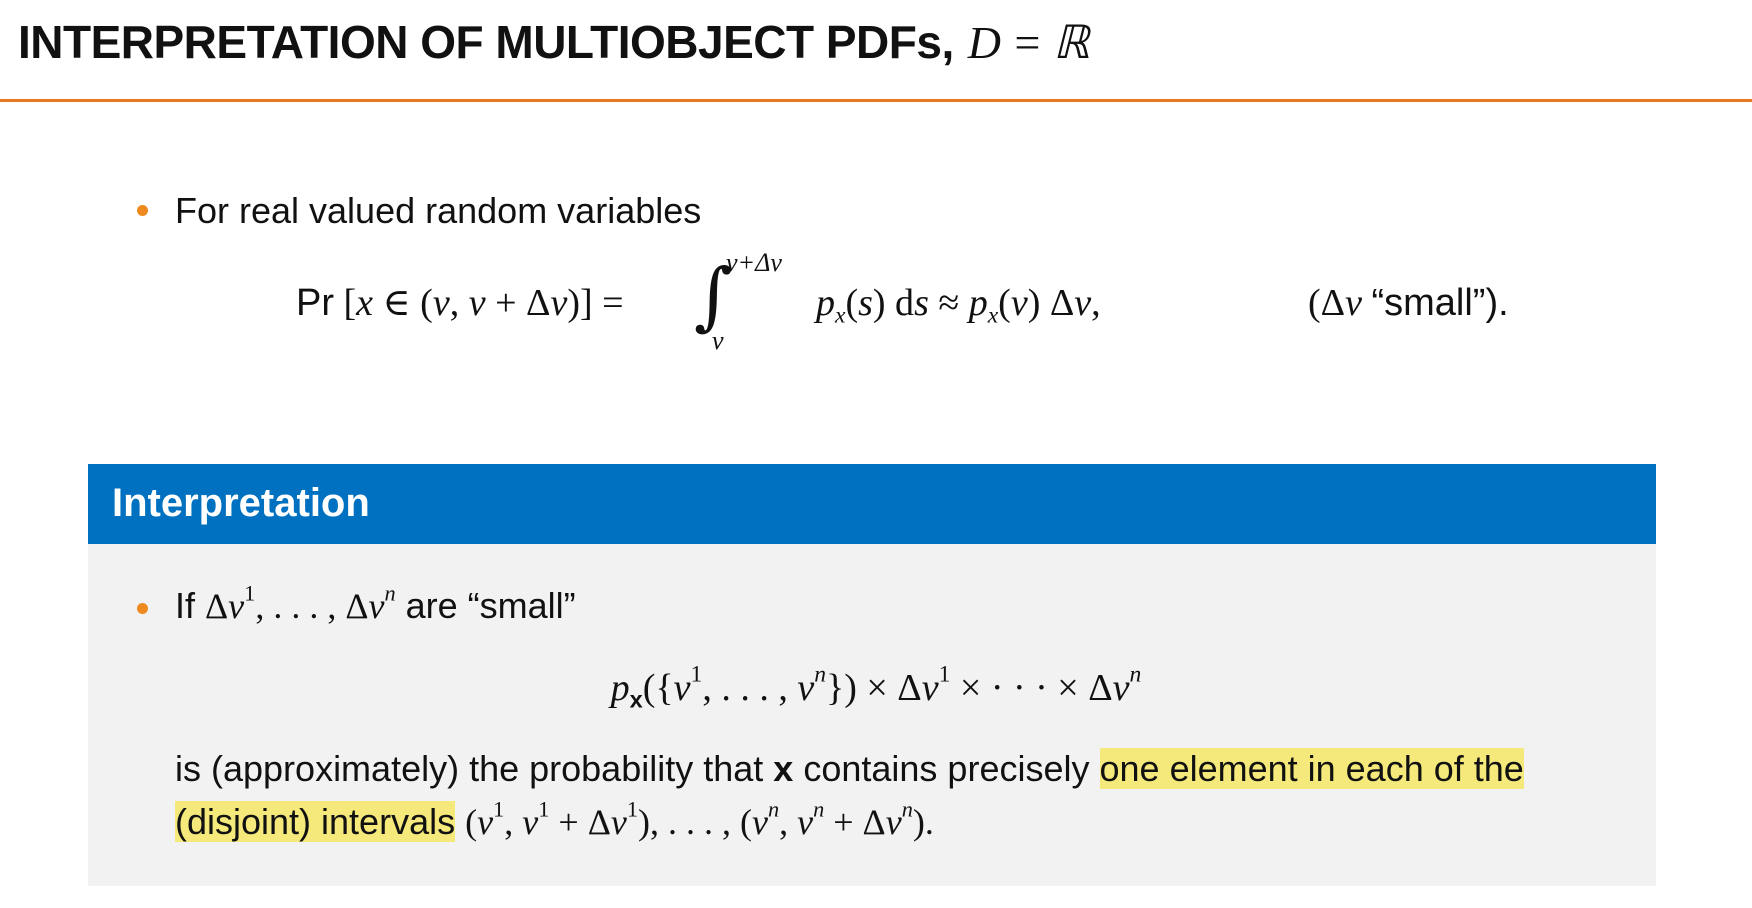 The width and height of the screenshot is (1752, 908). Describe the element at coordinates (699, 819) in the screenshot. I see `intervals-math: (v1, v1 + Δv1), . . . , (vn, vn + Δvn).` at that location.